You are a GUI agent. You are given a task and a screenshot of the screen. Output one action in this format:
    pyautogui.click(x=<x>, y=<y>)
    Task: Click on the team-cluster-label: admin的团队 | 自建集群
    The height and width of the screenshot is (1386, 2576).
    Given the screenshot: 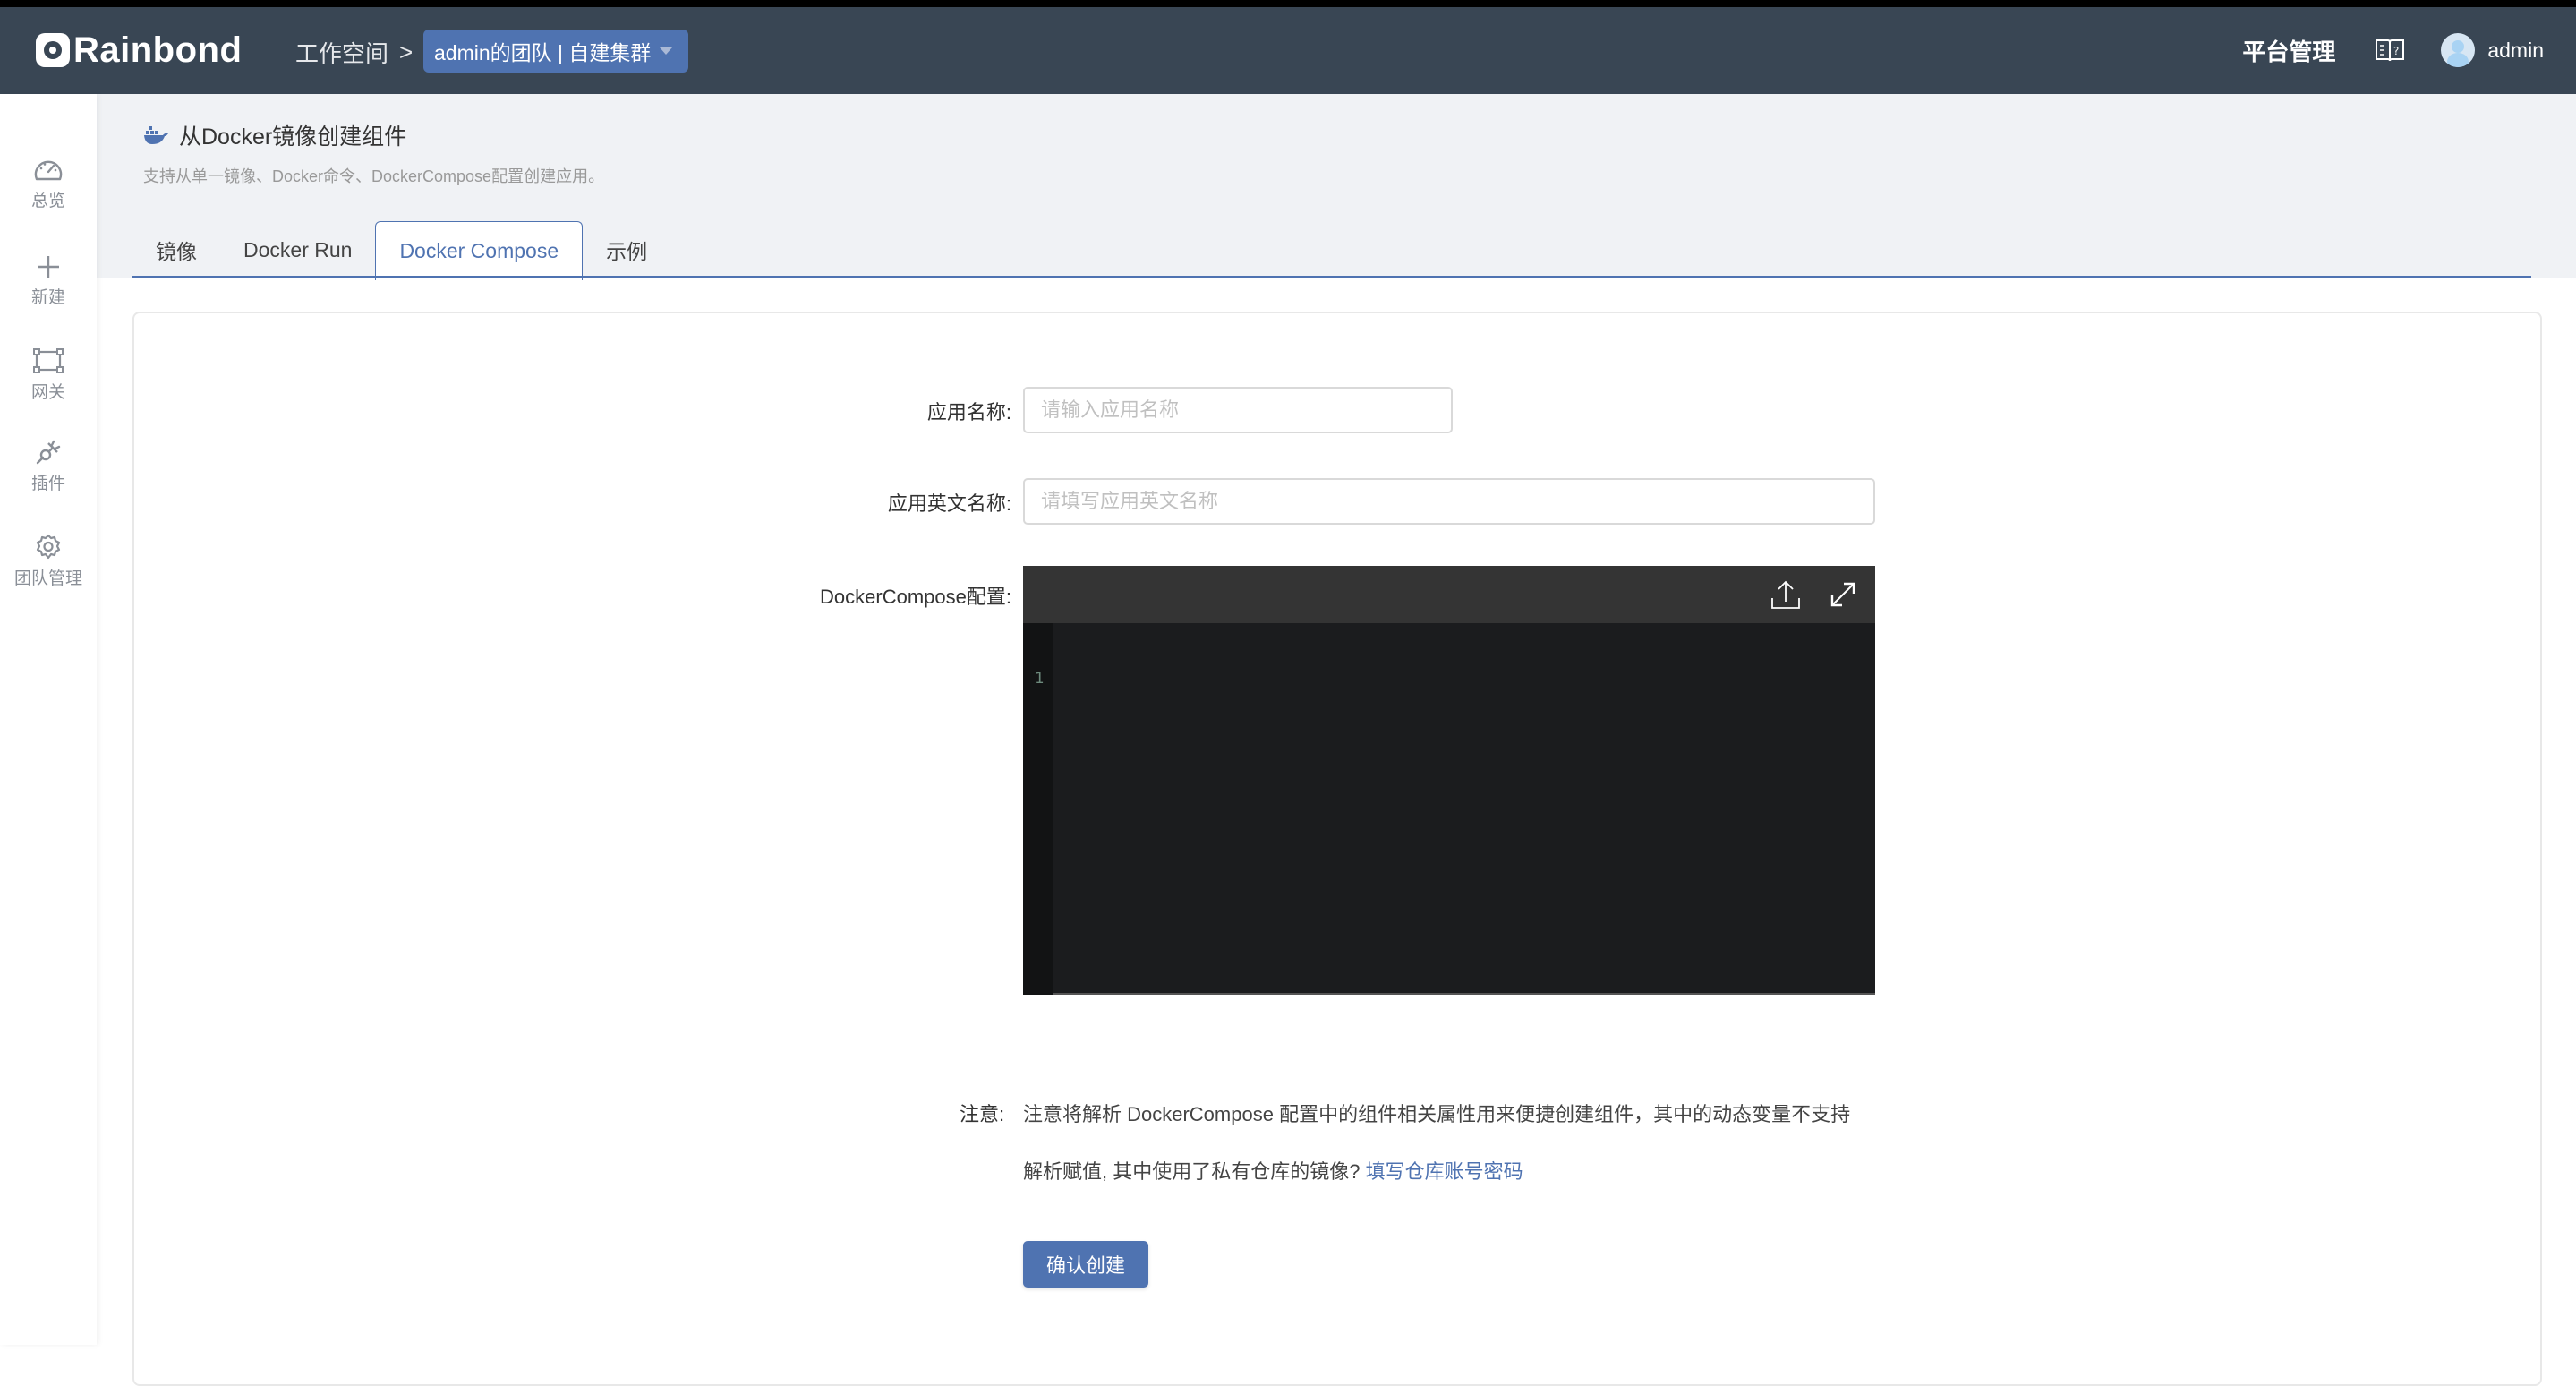 What is the action you would take?
    pyautogui.click(x=543, y=52)
    